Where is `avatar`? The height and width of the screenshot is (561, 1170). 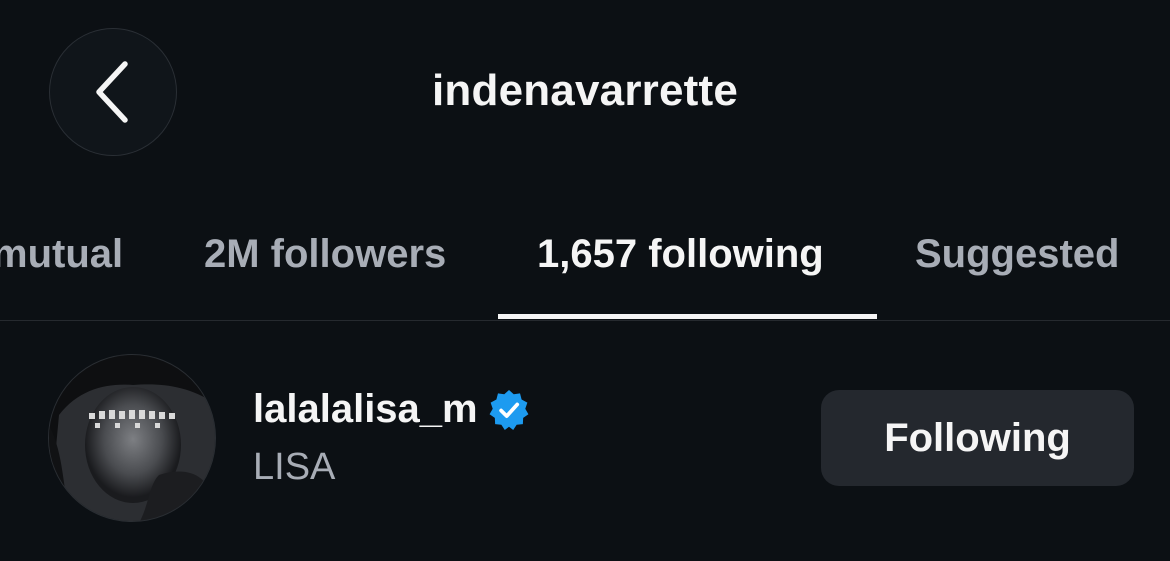 avatar is located at coordinates (132, 438).